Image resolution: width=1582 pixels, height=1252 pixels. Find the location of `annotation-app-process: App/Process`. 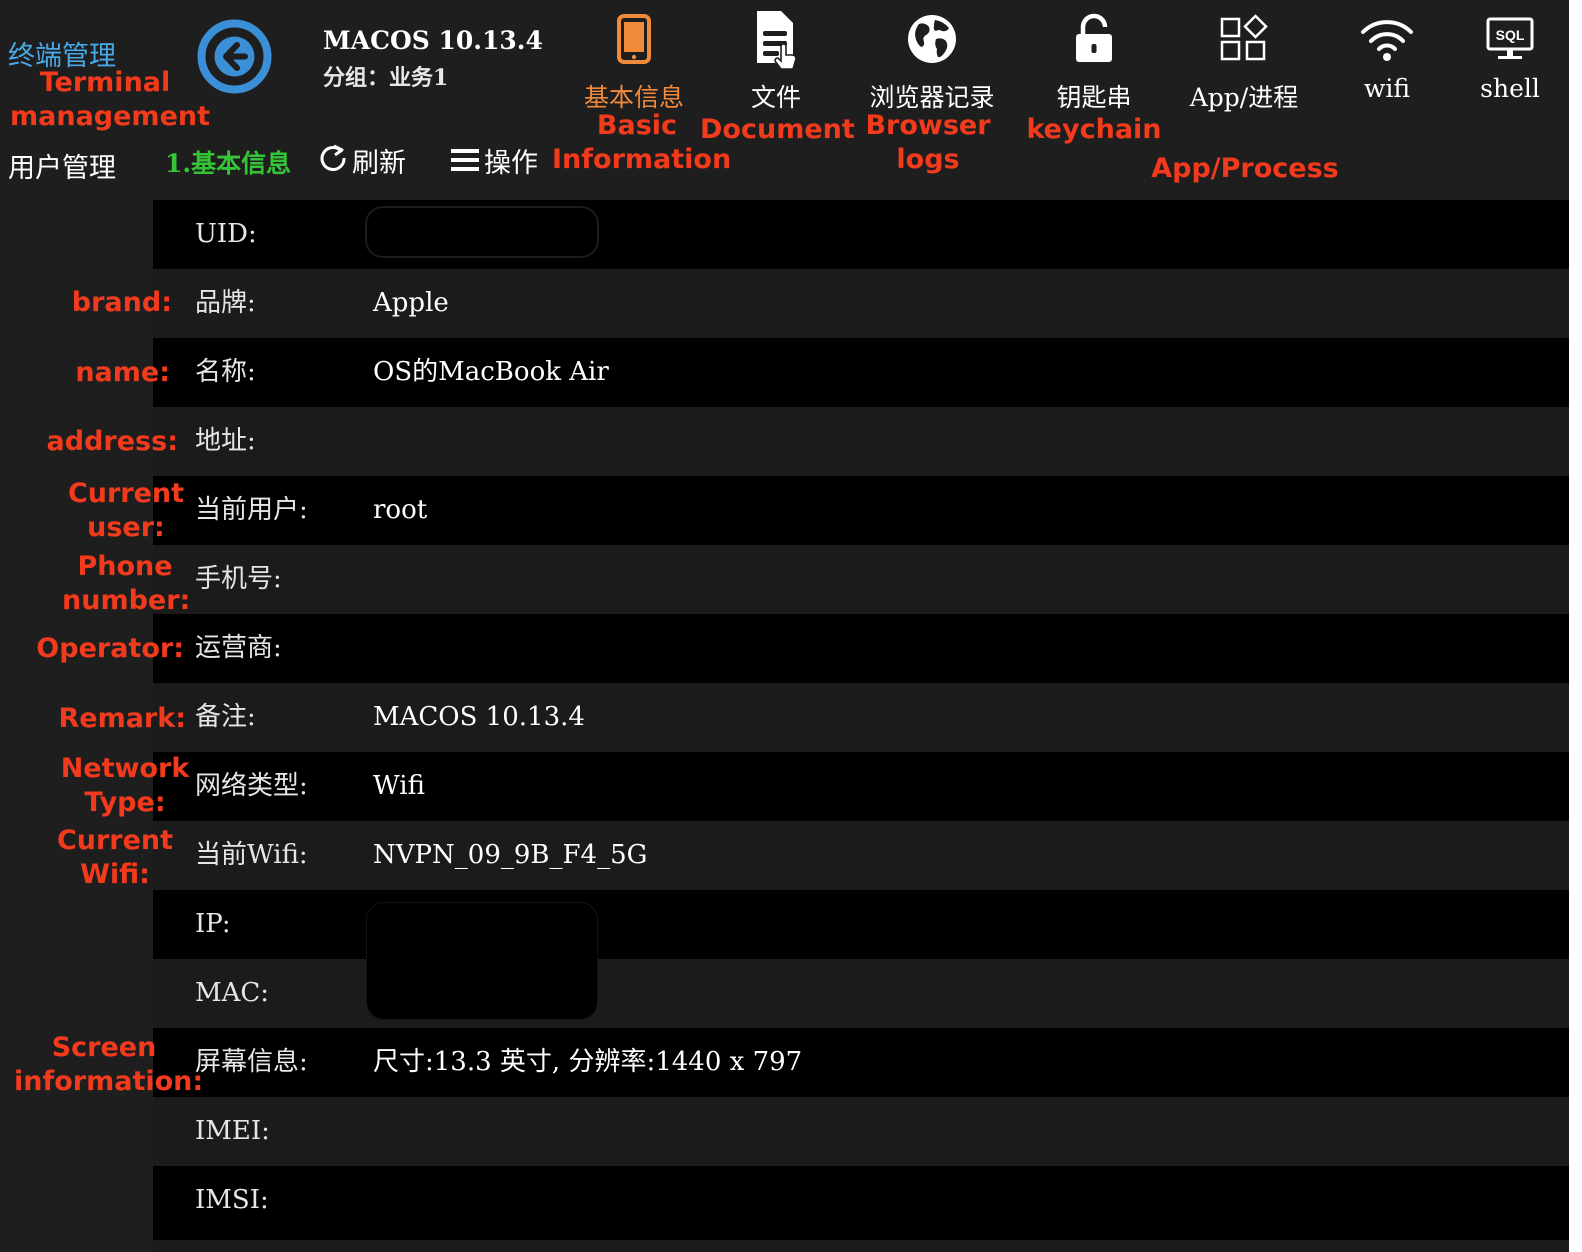

annotation-app-process: App/Process is located at coordinates (1245, 168).